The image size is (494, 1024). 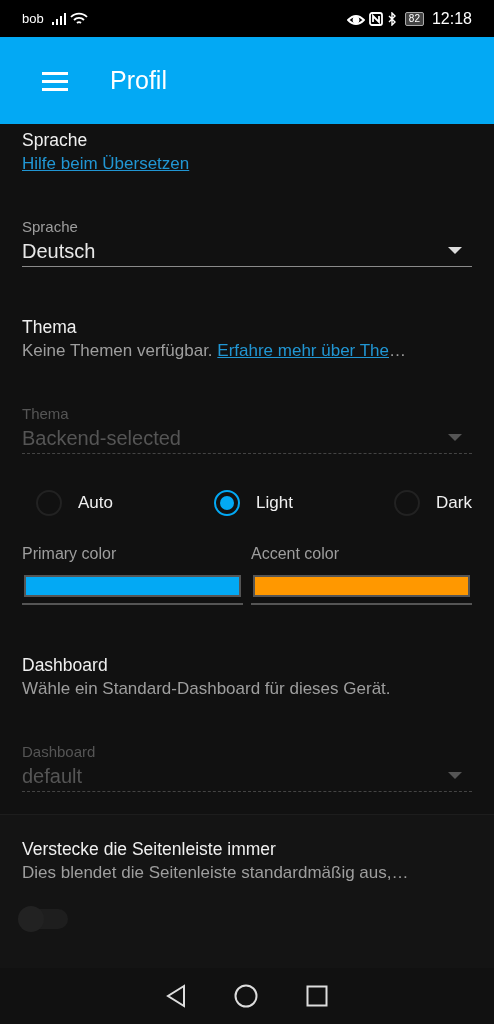 What do you see at coordinates (95, 503) in the screenshot?
I see `radio-label: Auto` at bounding box center [95, 503].